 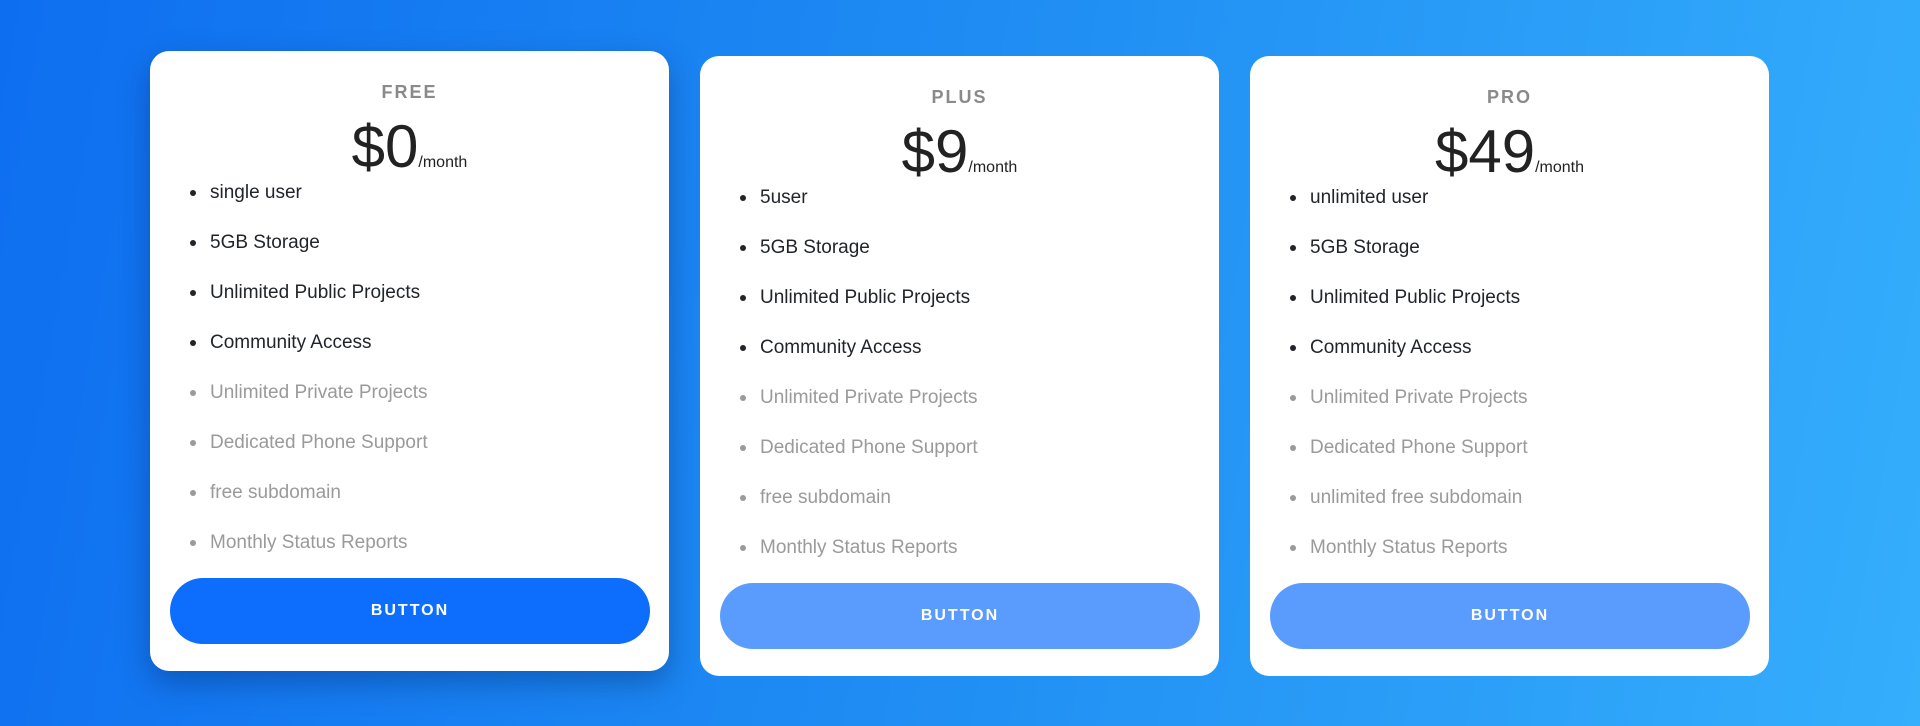 What do you see at coordinates (1519, 198) in the screenshot?
I see `feature-item: unlimited user` at bounding box center [1519, 198].